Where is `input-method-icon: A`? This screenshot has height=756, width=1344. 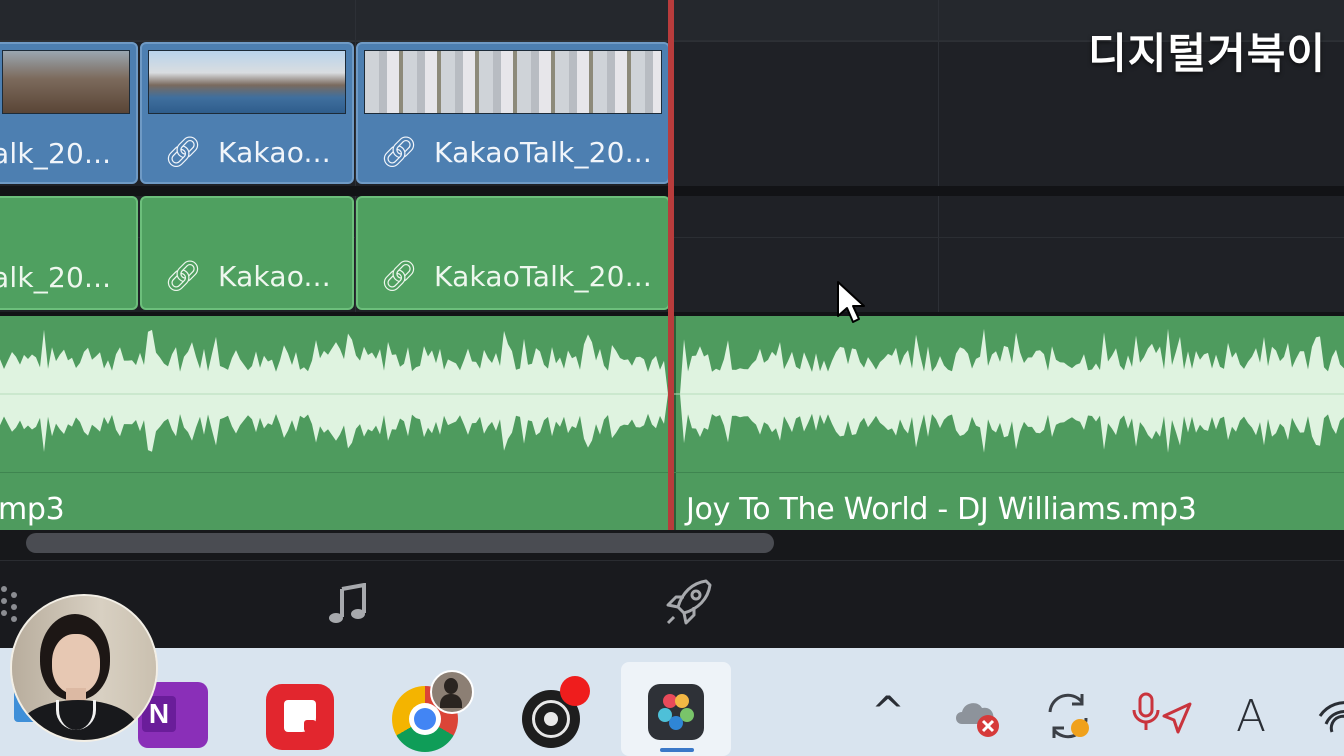 input-method-icon: A is located at coordinates (1251, 717).